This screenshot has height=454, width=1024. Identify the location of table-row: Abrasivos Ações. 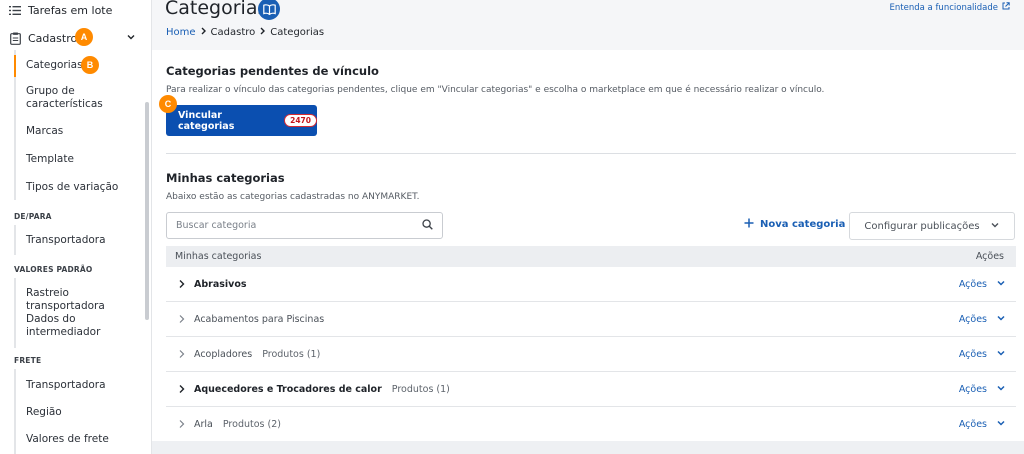
(591, 284).